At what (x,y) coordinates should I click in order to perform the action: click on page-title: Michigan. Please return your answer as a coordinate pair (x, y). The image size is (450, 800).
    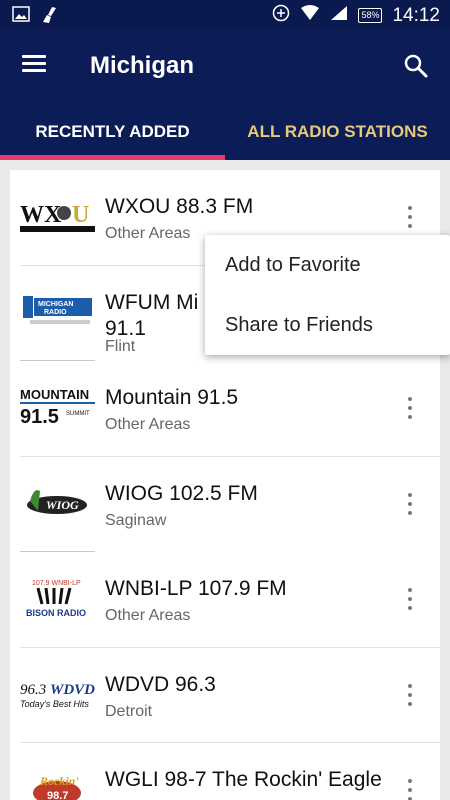
    Looking at the image, I should click on (142, 65).